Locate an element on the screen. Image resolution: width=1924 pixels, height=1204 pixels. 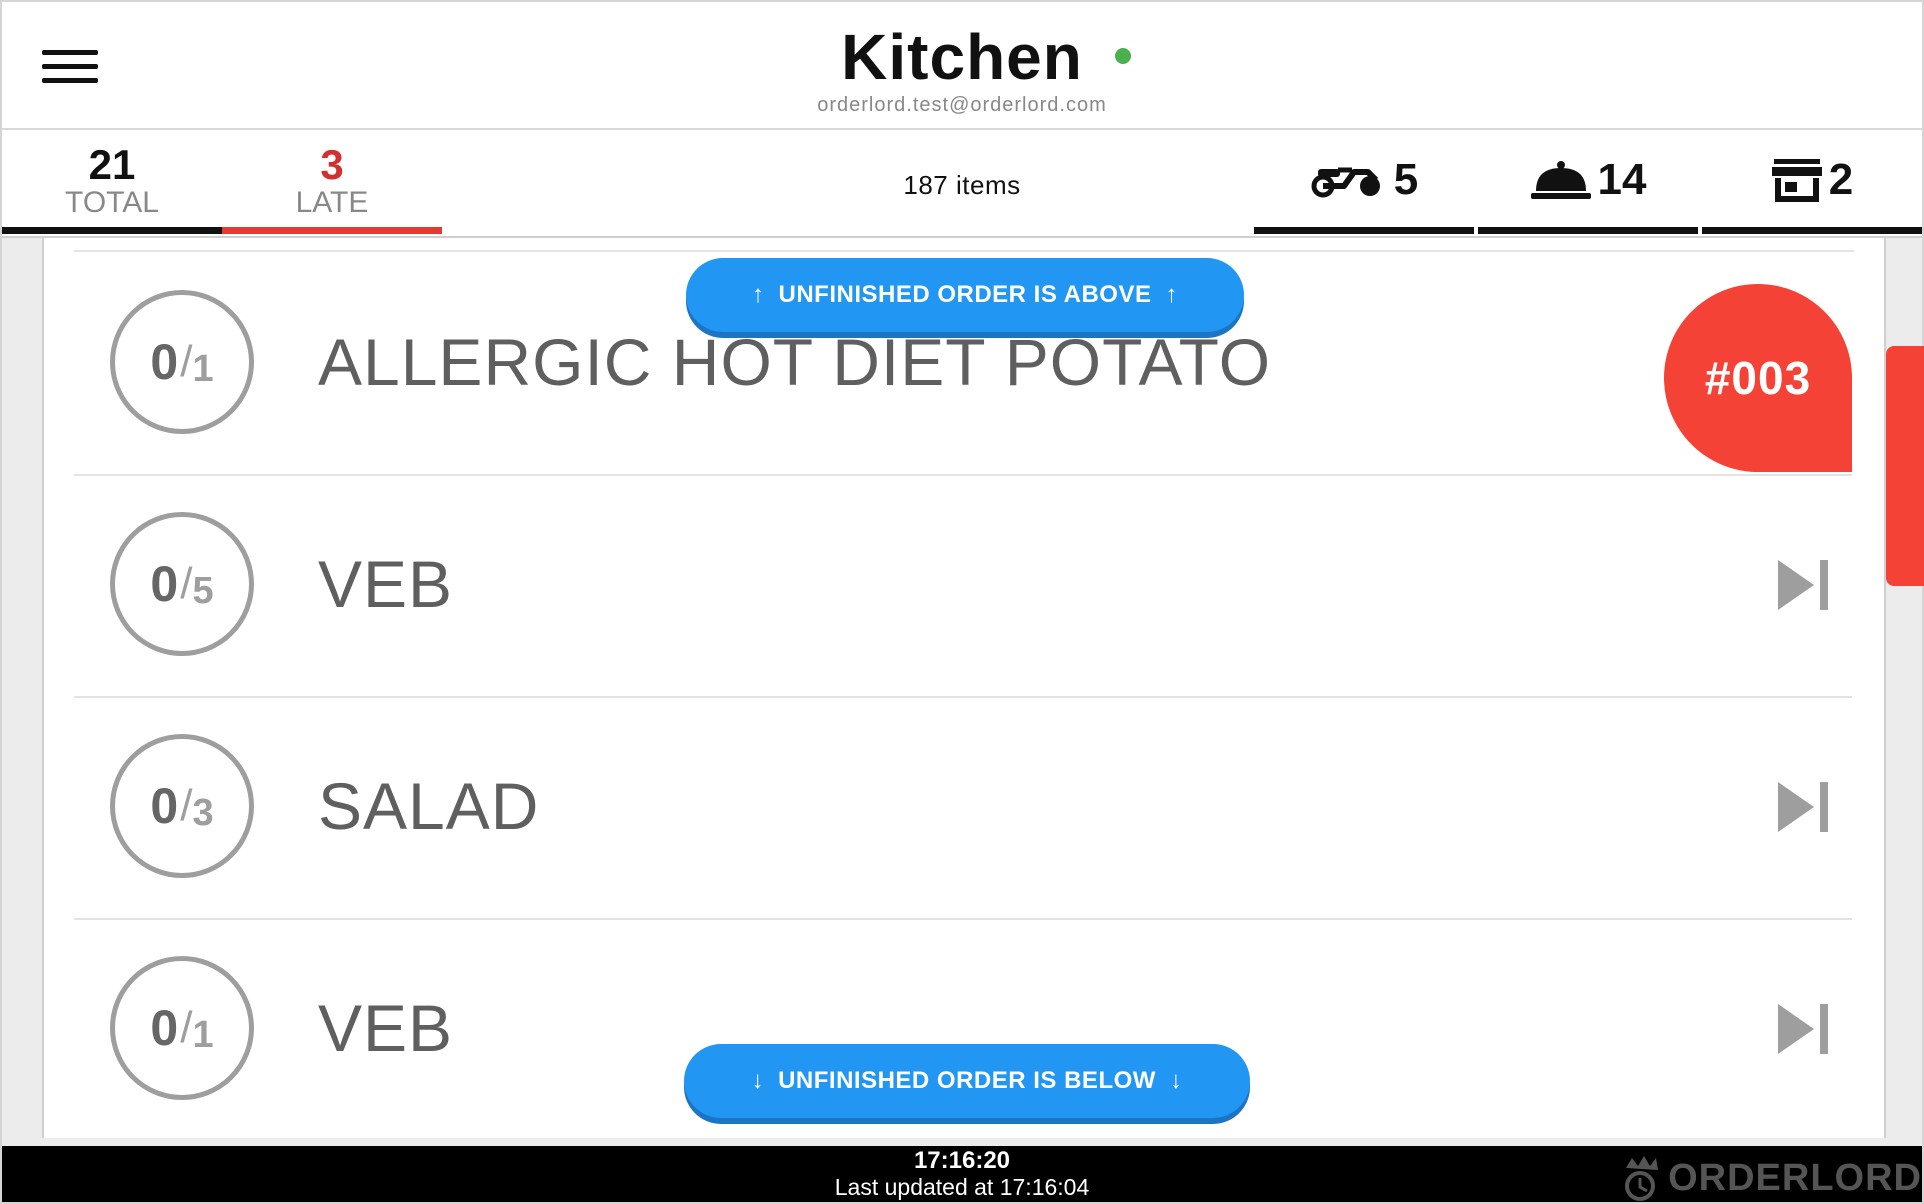
app-header: Kitchen orderlord.test@orderlord.com is located at coordinates (962, 66).